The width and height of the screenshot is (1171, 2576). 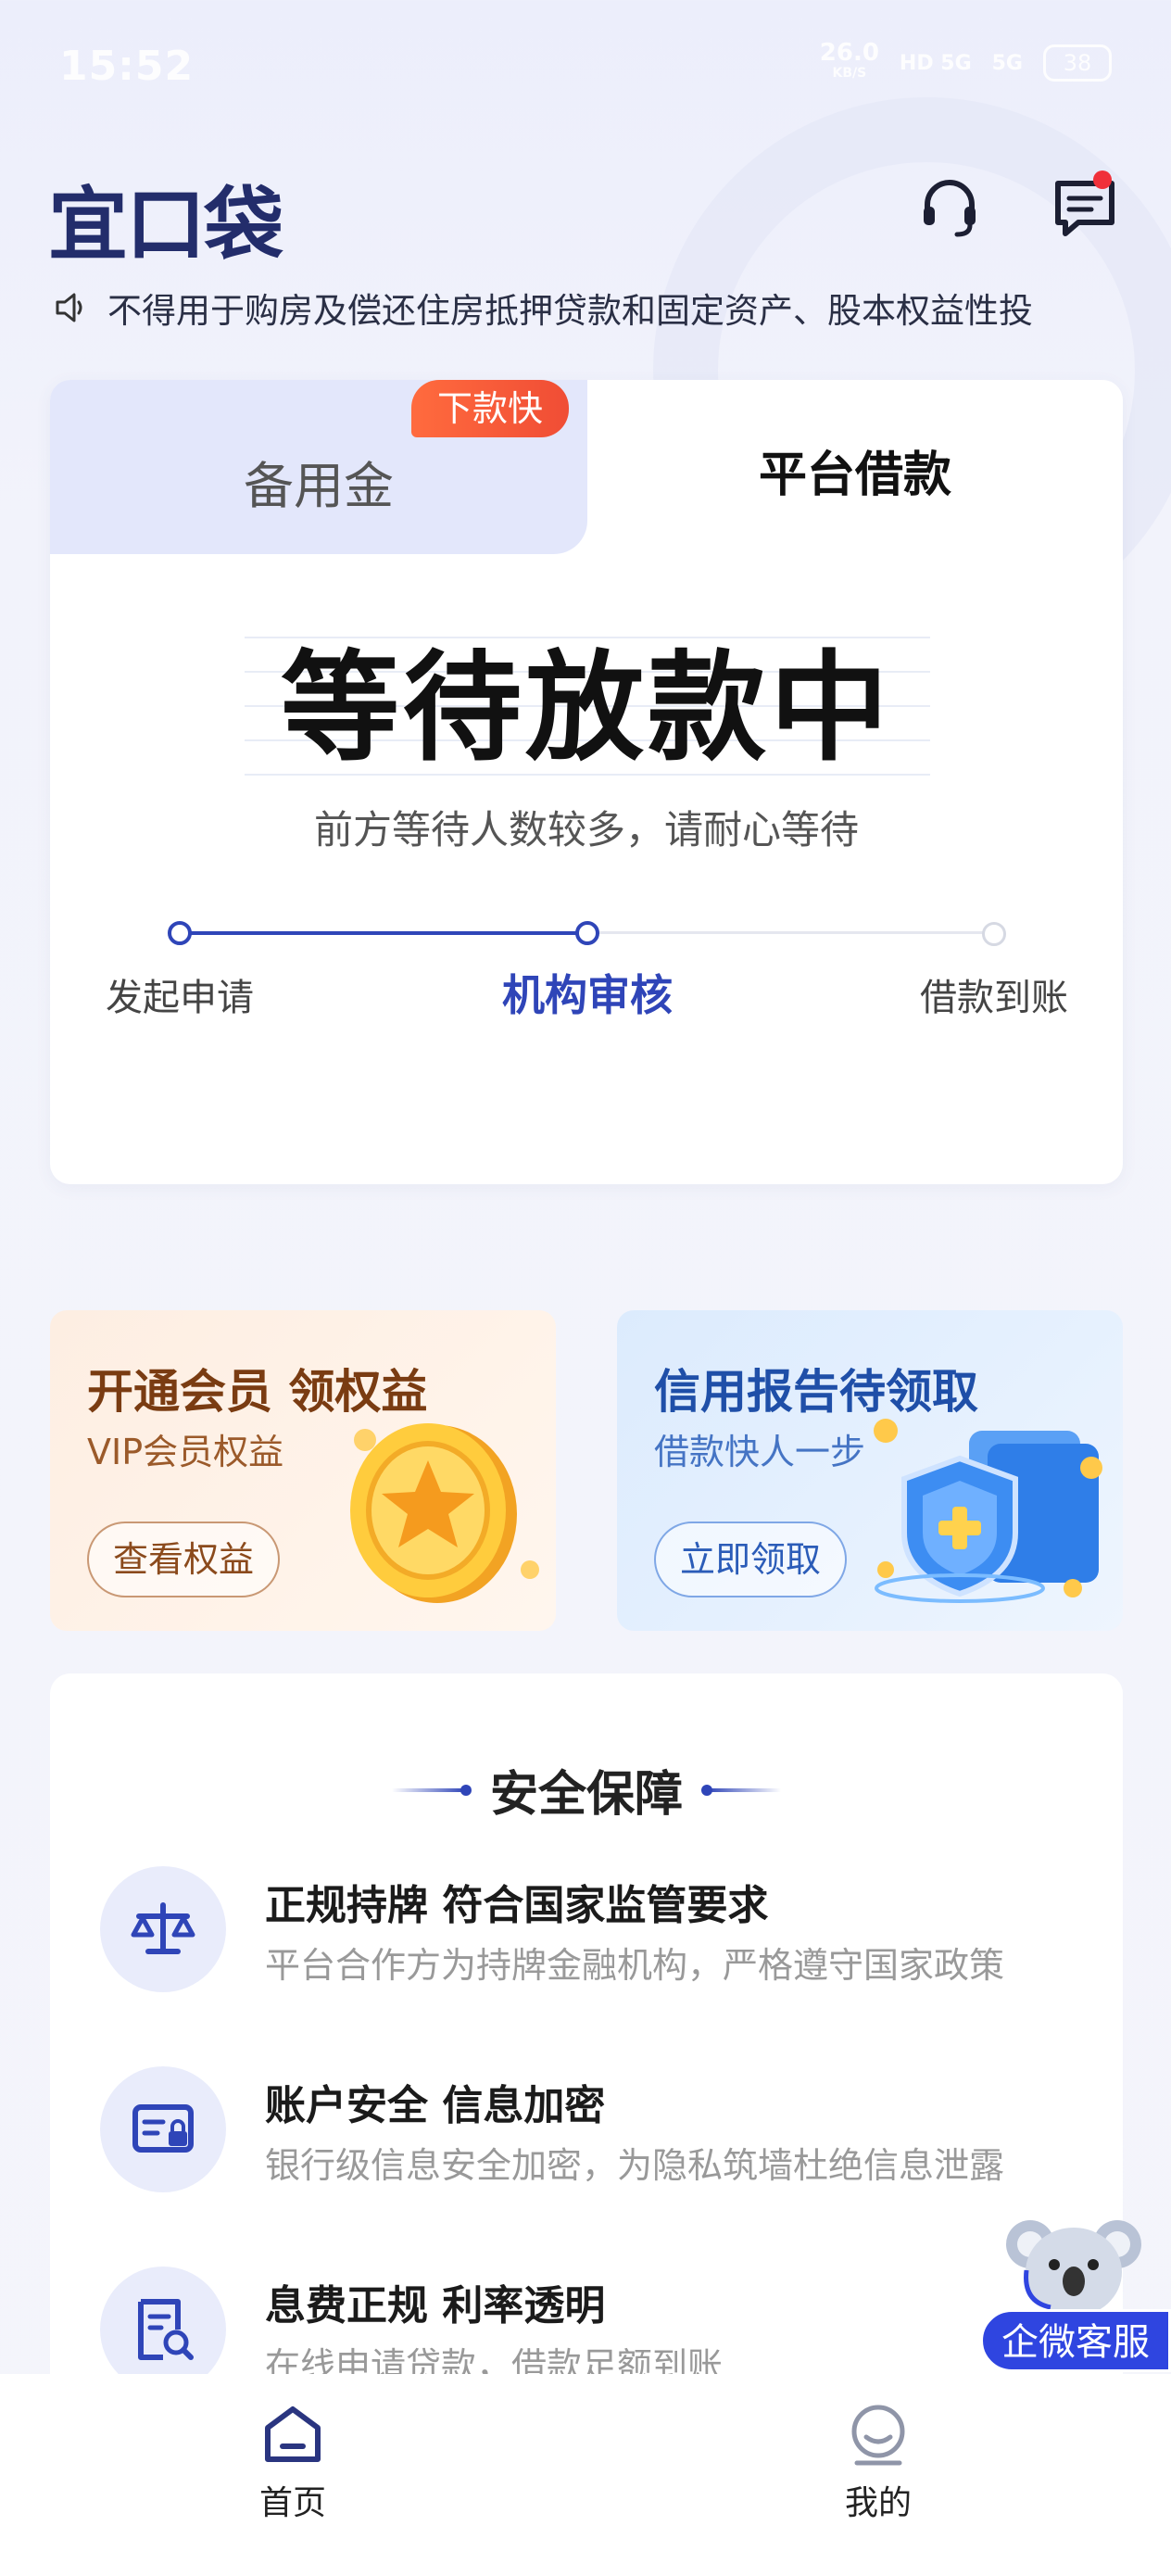 I want to click on message-button, so click(x=1085, y=206).